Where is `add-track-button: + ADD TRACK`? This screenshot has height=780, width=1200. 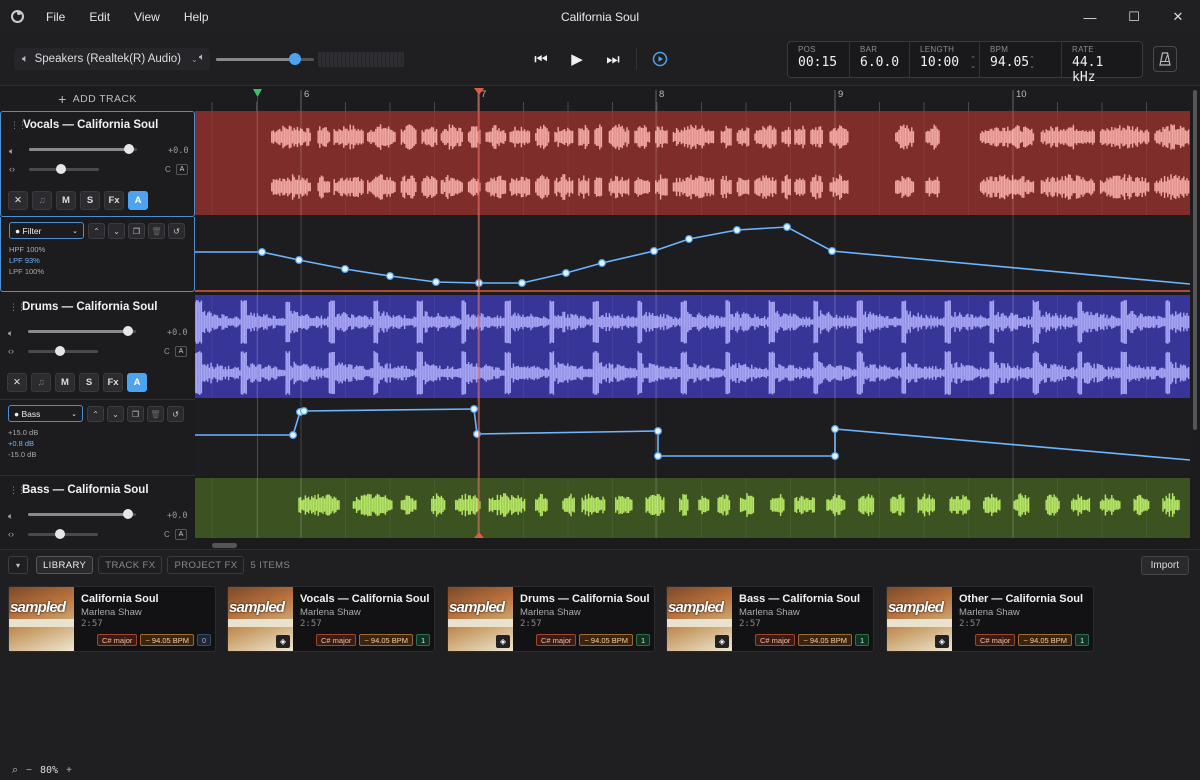
add-track-button: + ADD TRACK is located at coordinates (97, 99).